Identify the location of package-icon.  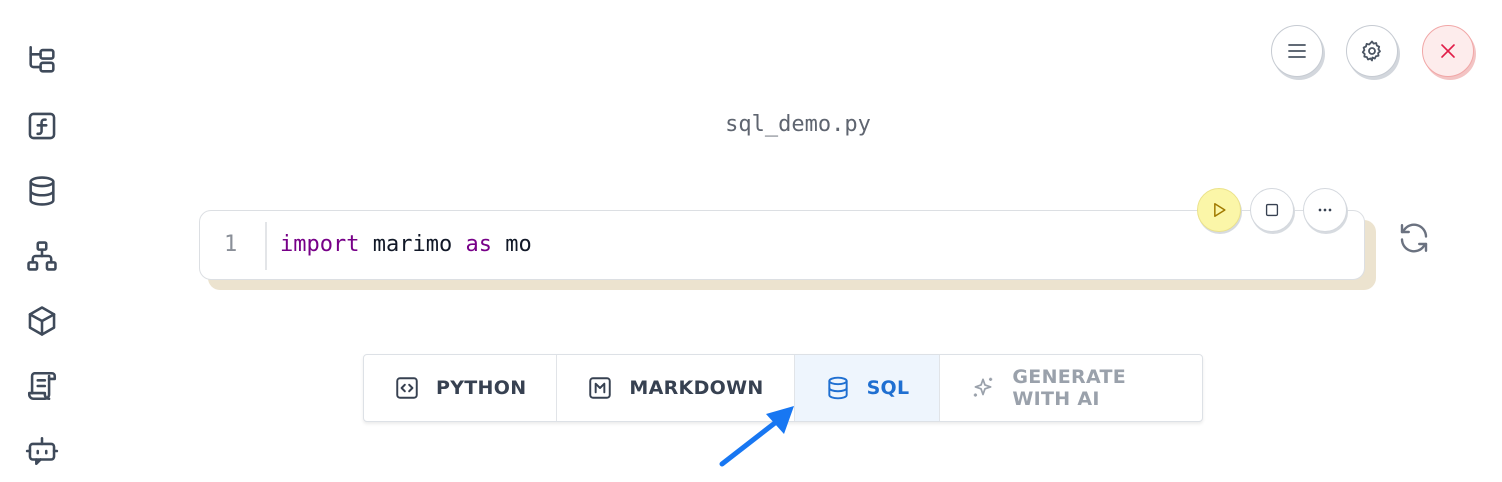
(42, 321).